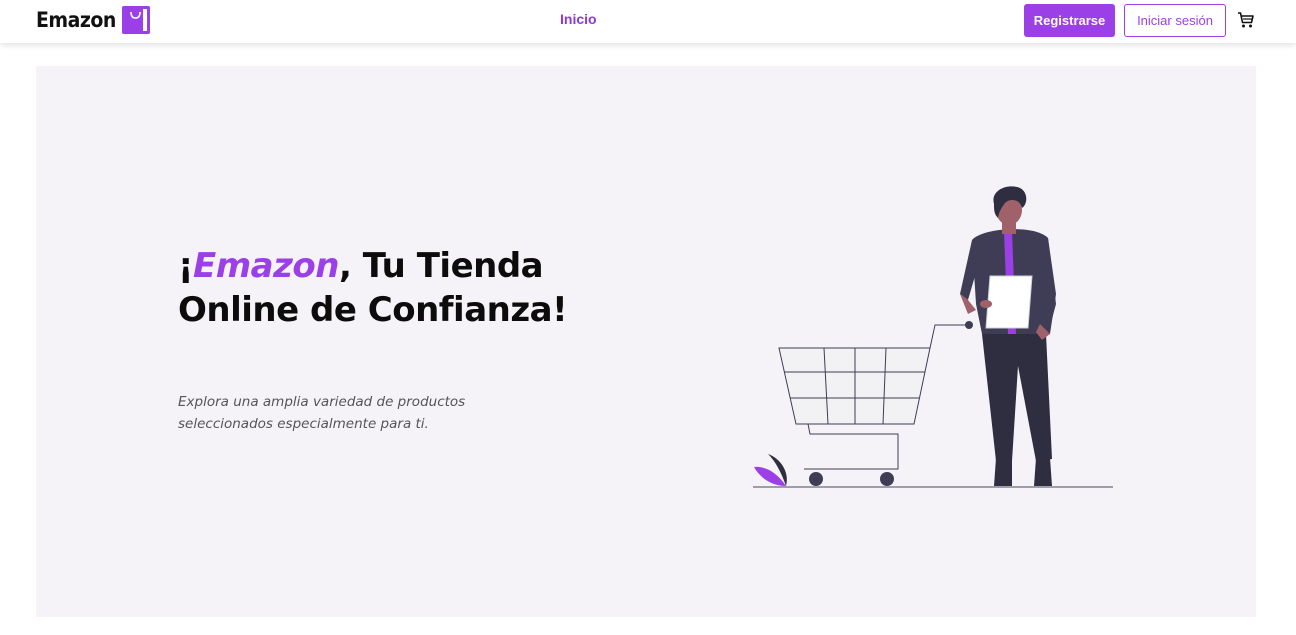 This screenshot has height=635, width=1296. I want to click on navbar: Emazon Inicio Registrarse Iniciar sesión, so click(648, 21).